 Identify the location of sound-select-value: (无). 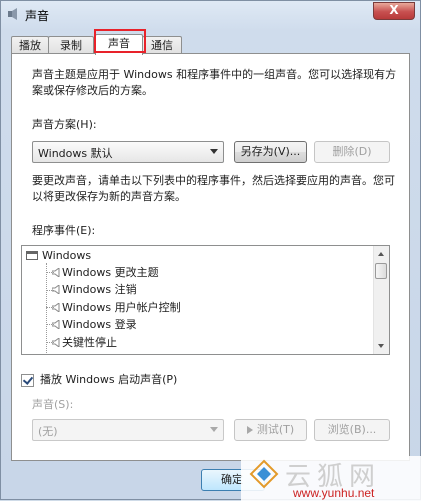
(48, 431).